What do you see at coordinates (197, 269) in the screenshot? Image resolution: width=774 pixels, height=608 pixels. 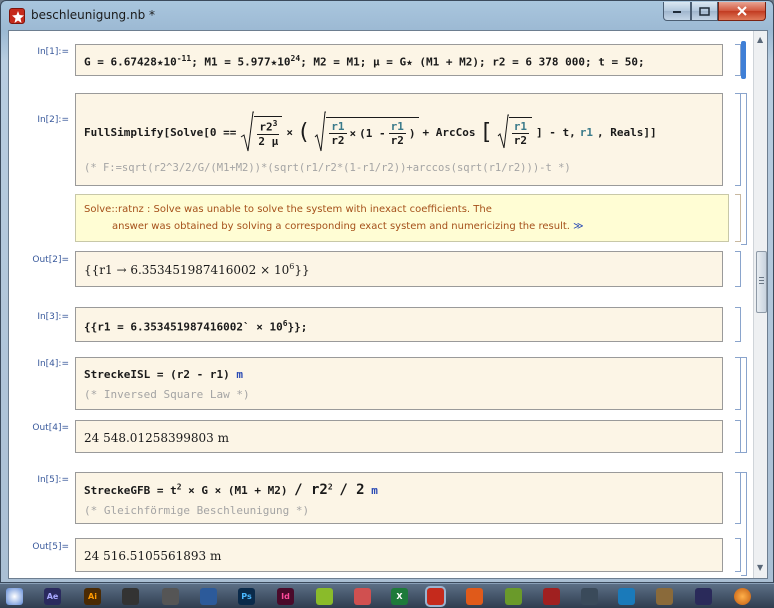 I see `cell-output: {{r1 → 6.353451987416002 × 106}}` at bounding box center [197, 269].